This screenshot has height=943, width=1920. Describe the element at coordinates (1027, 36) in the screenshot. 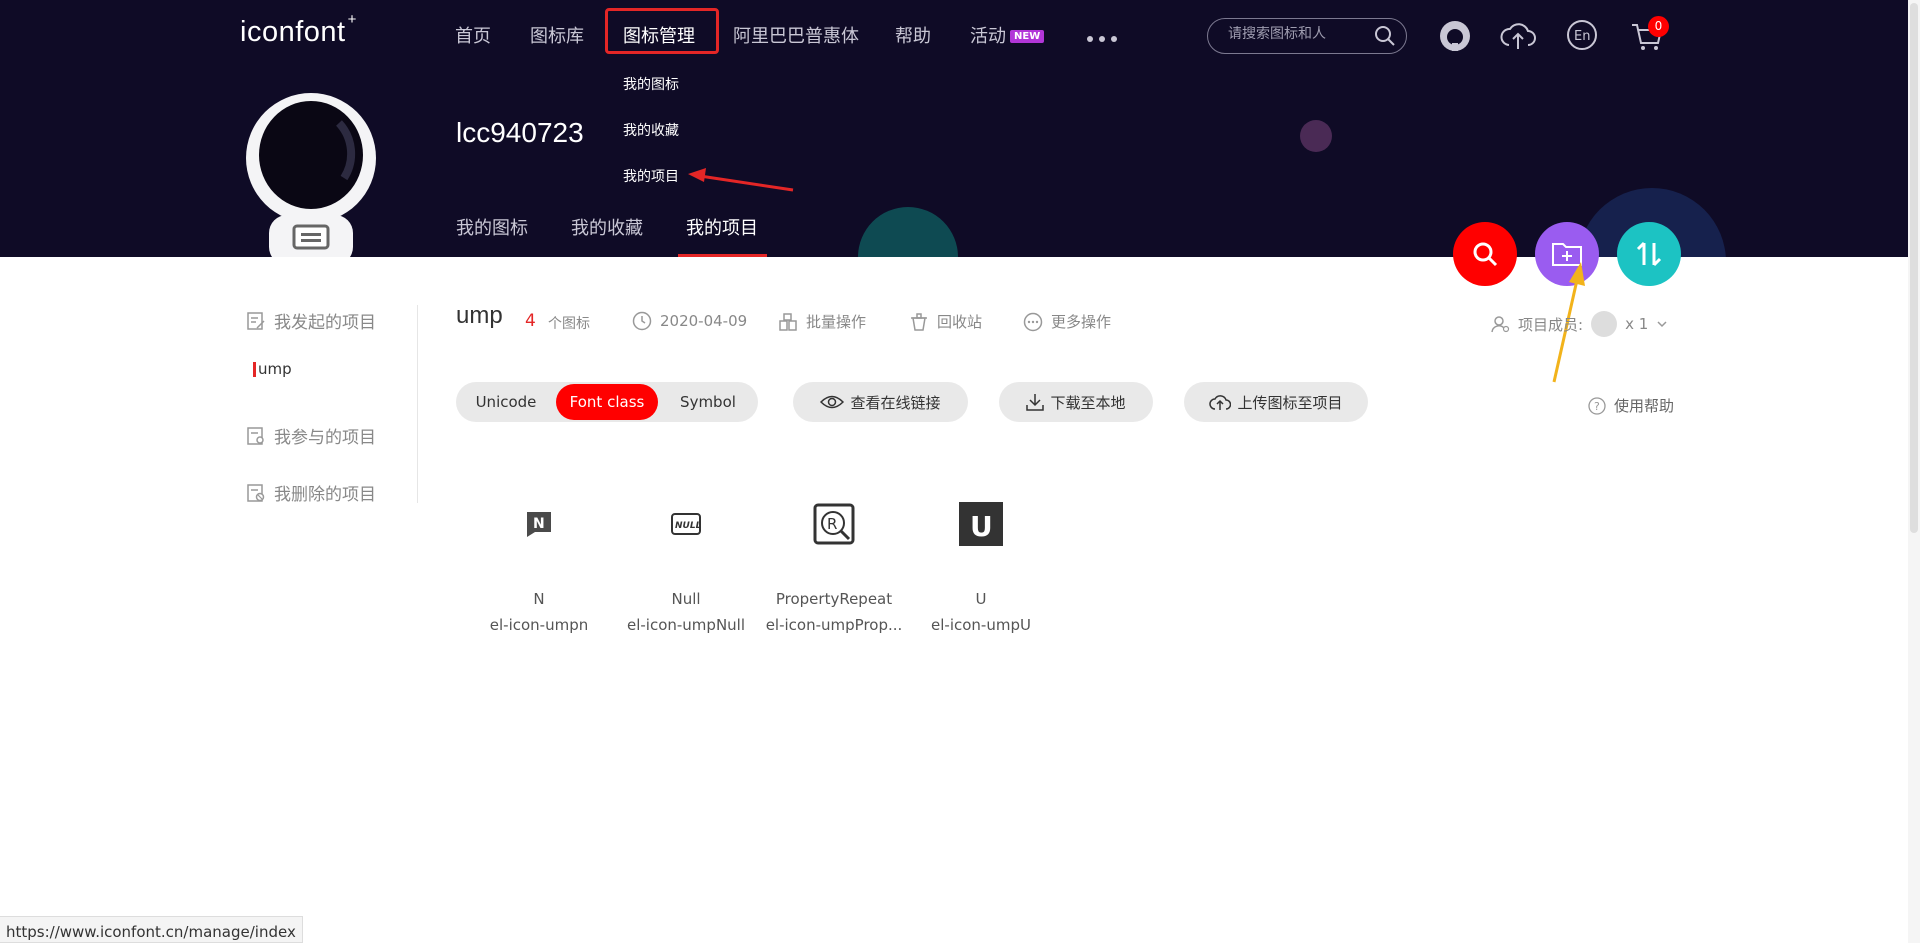

I see `new-badge: NEW` at that location.